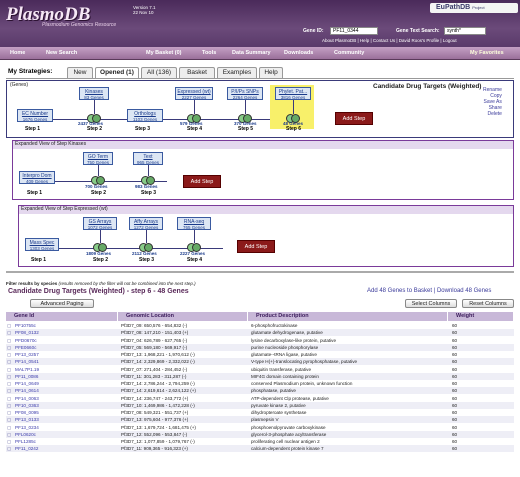 The width and height of the screenshot is (520, 477). I want to click on step-box-go-term: GO Term 750 Genes, so click(98, 158).